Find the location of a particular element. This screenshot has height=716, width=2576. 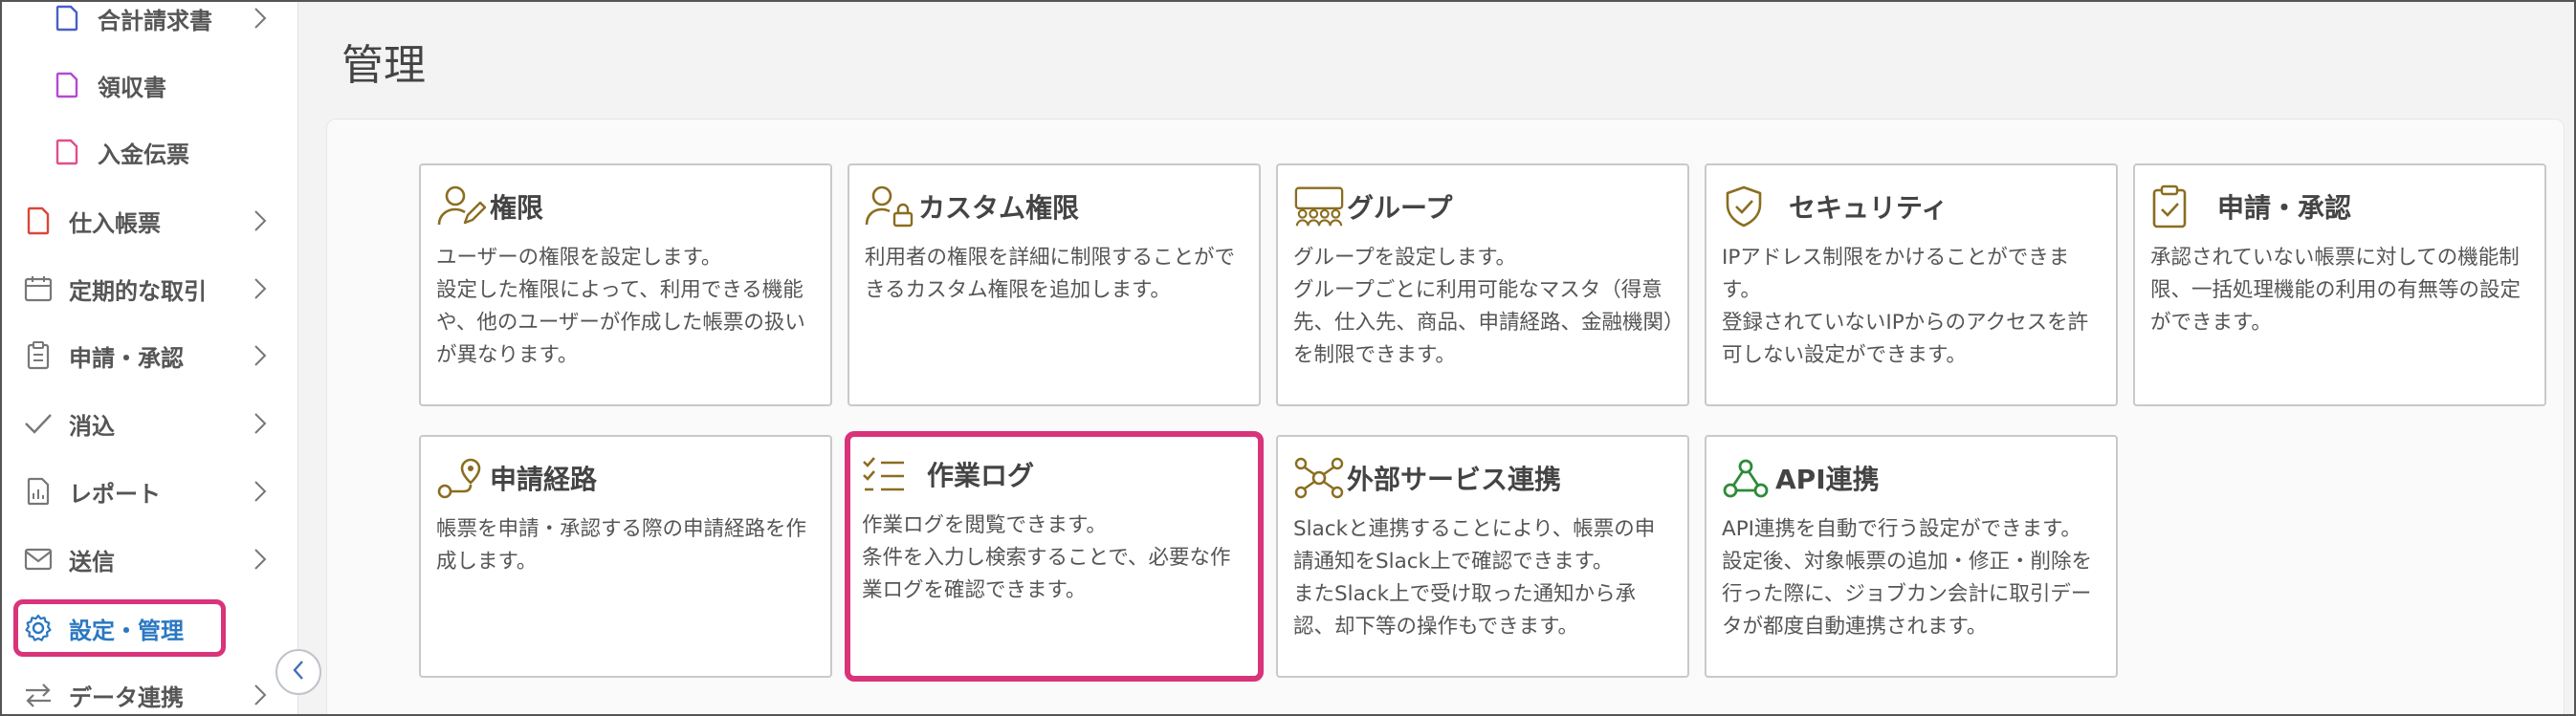

chevron-left-icon is located at coordinates (298, 672).